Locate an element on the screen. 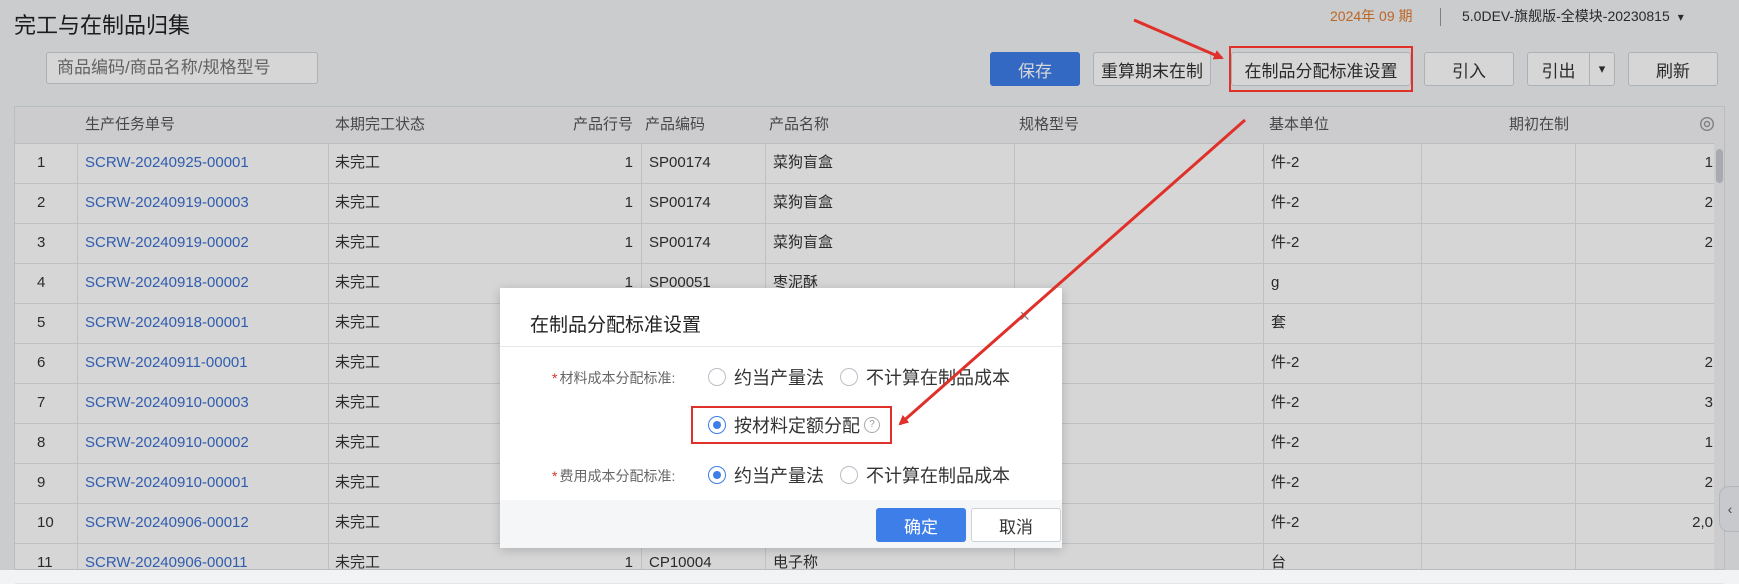 Image resolution: width=1739 pixels, height=584 pixels. material-cost-label: * 材料成本分配标准: is located at coordinates (614, 378).